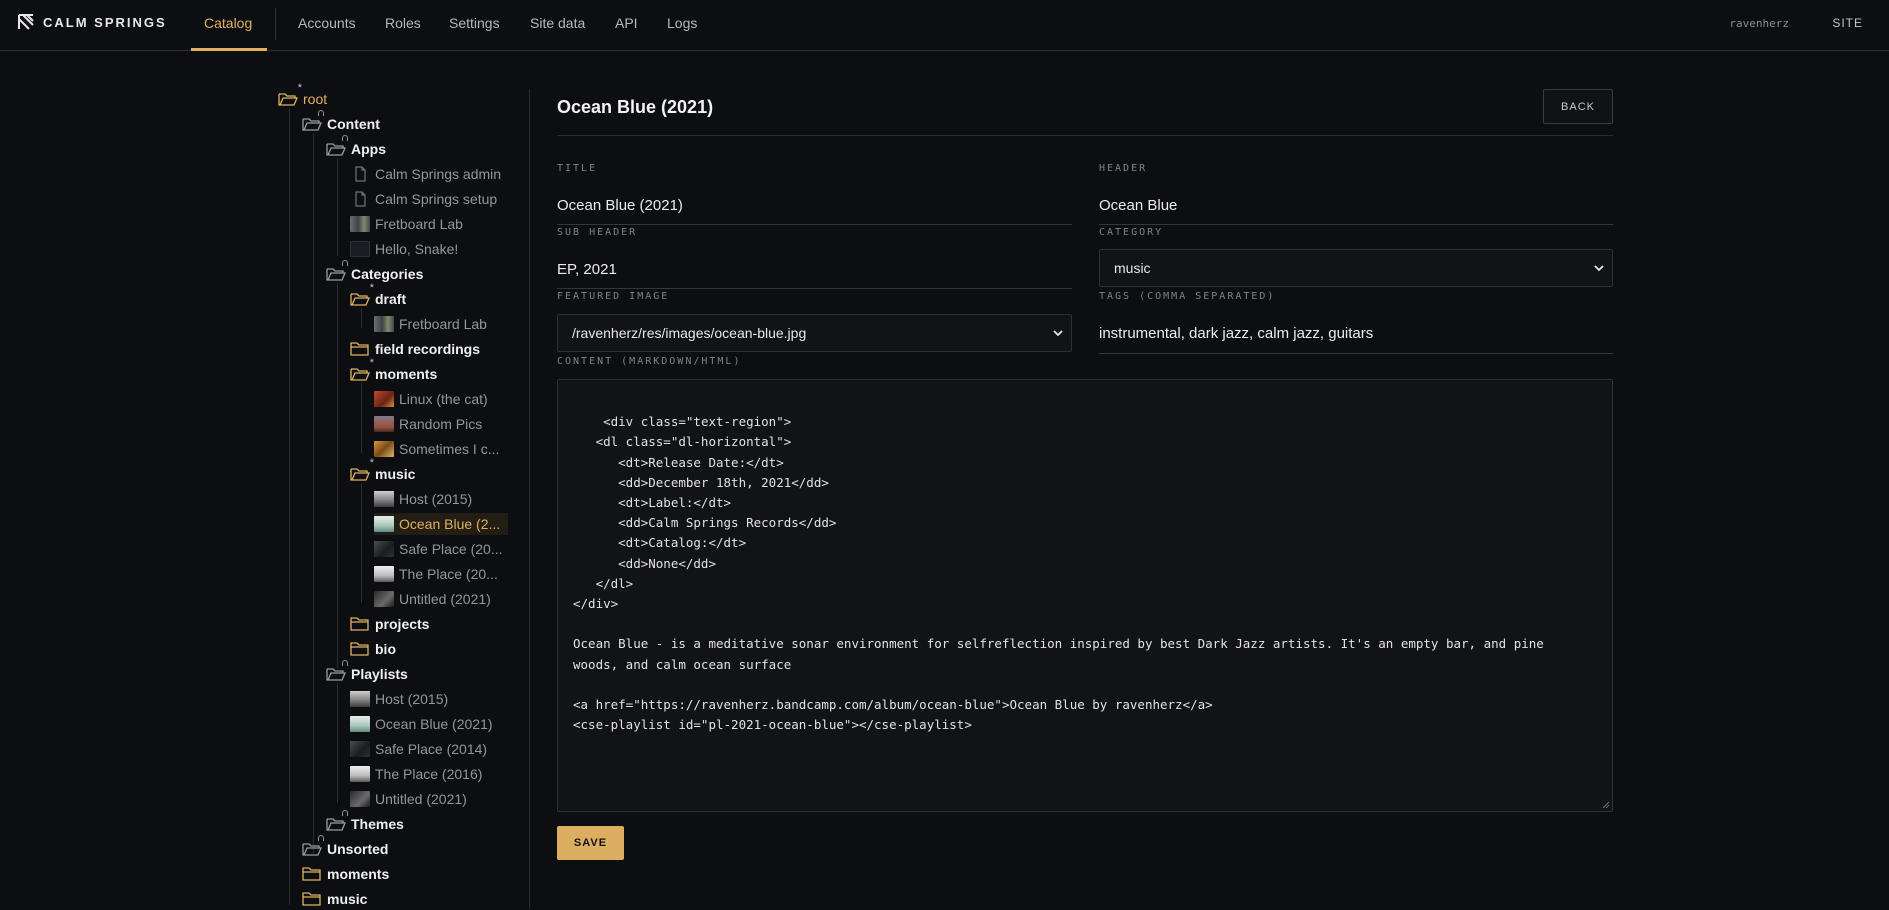 The height and width of the screenshot is (910, 1889). What do you see at coordinates (373, 649) in the screenshot?
I see `tree-folder-bio: bio` at bounding box center [373, 649].